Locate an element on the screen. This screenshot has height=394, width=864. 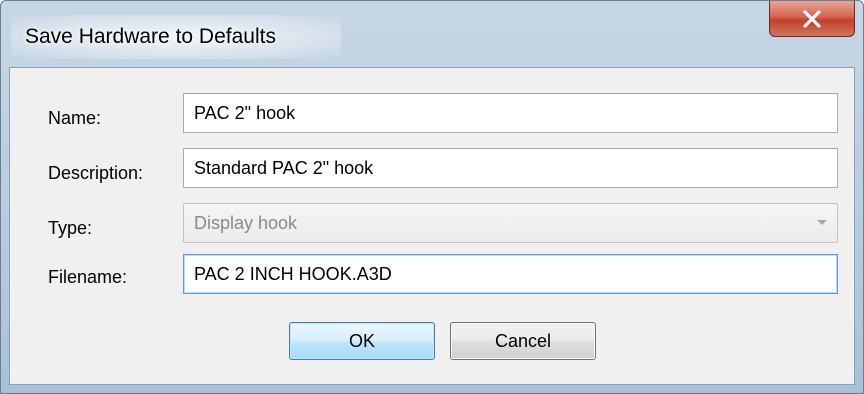
filename-field-value: PAC 2 INCH HOOK.A3D is located at coordinates (293, 273).